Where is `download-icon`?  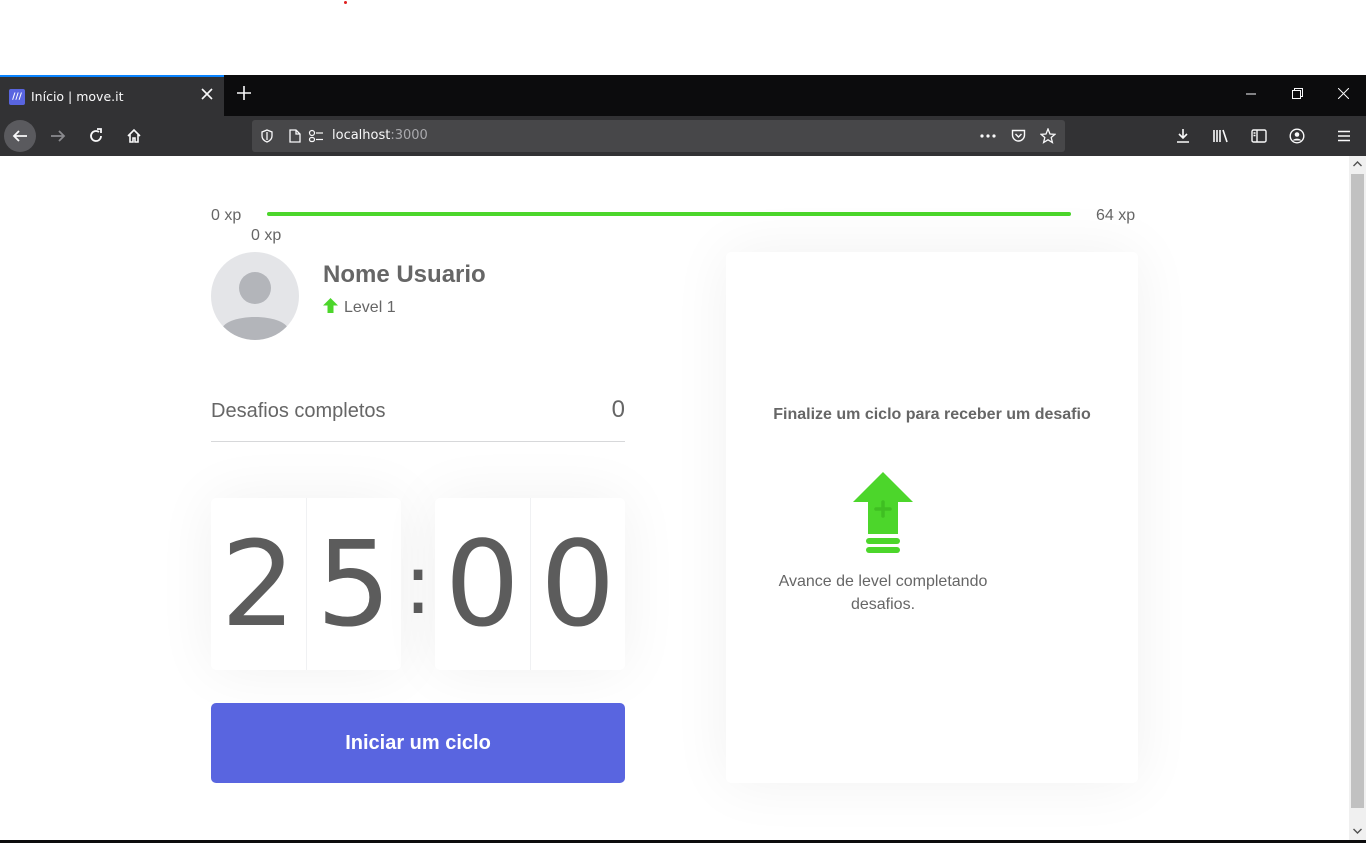 download-icon is located at coordinates (1183, 136).